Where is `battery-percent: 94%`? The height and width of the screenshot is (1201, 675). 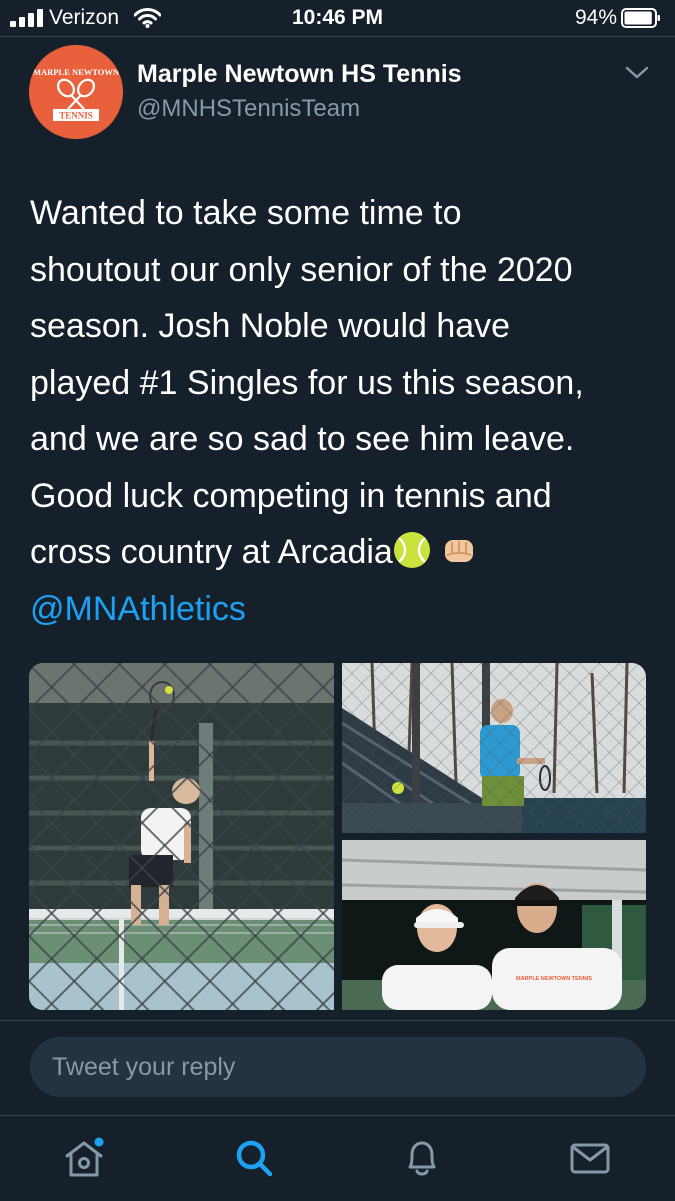
battery-percent: 94% is located at coordinates (595, 17).